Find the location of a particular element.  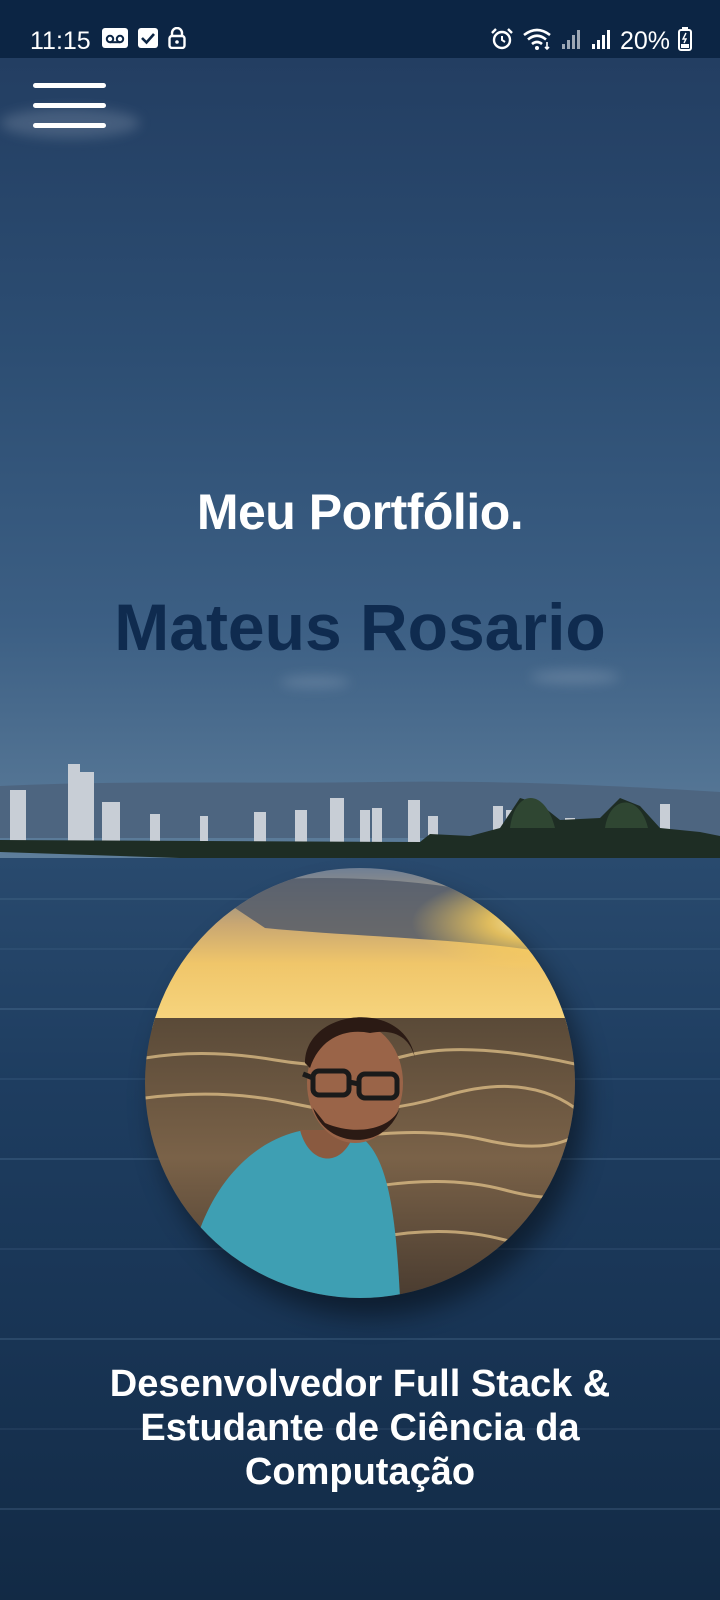

hamburger-menu-icon is located at coordinates (69, 108).